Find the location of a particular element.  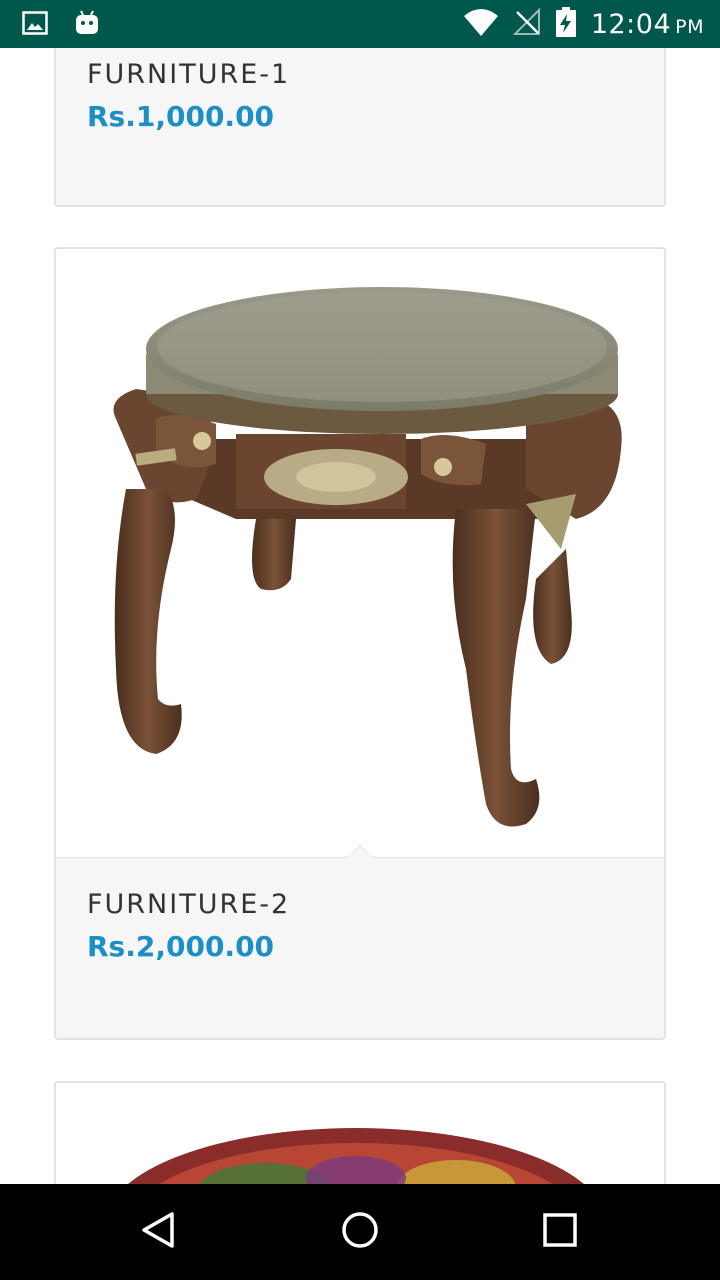

product-info: FURNITURE-2 Rs.2,000.00 is located at coordinates (360, 948).